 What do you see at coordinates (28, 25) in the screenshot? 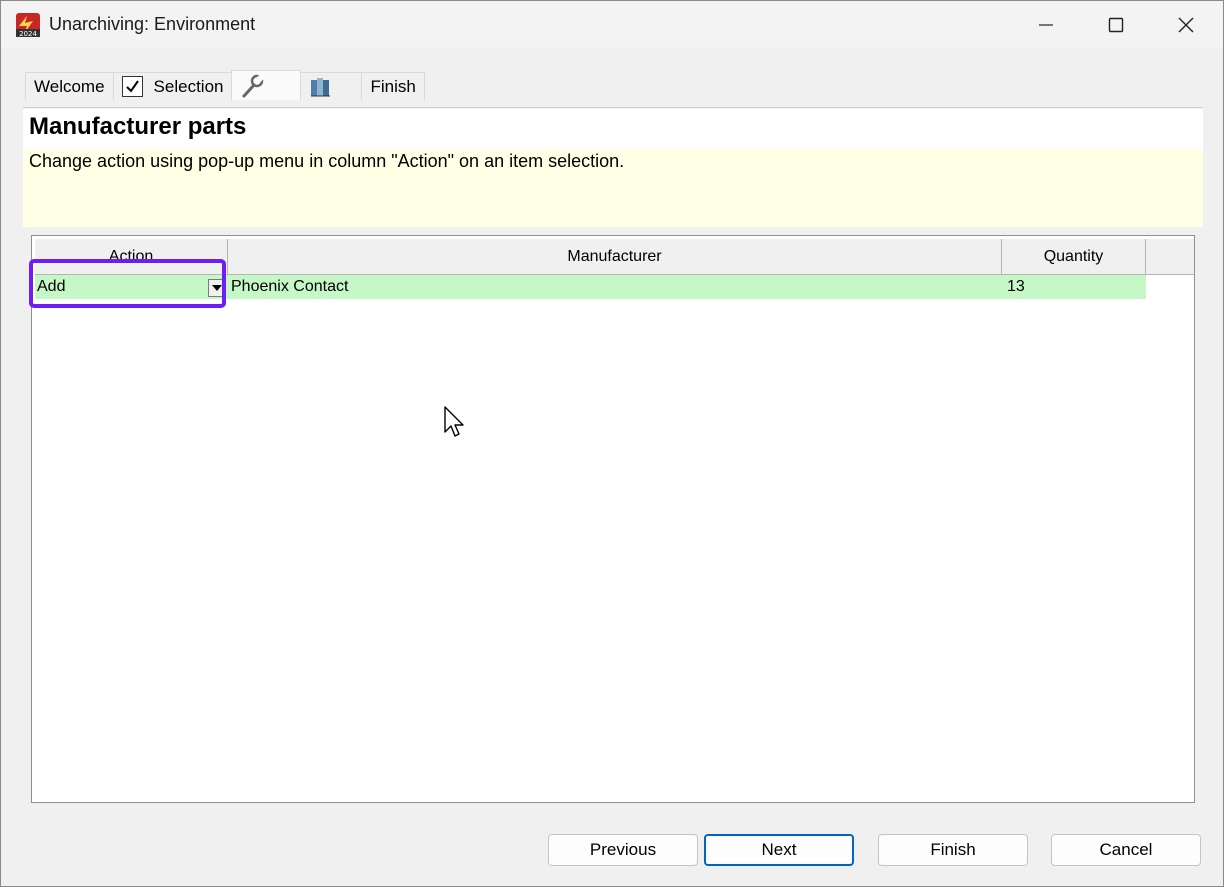
I see `app-icon: 2024` at bounding box center [28, 25].